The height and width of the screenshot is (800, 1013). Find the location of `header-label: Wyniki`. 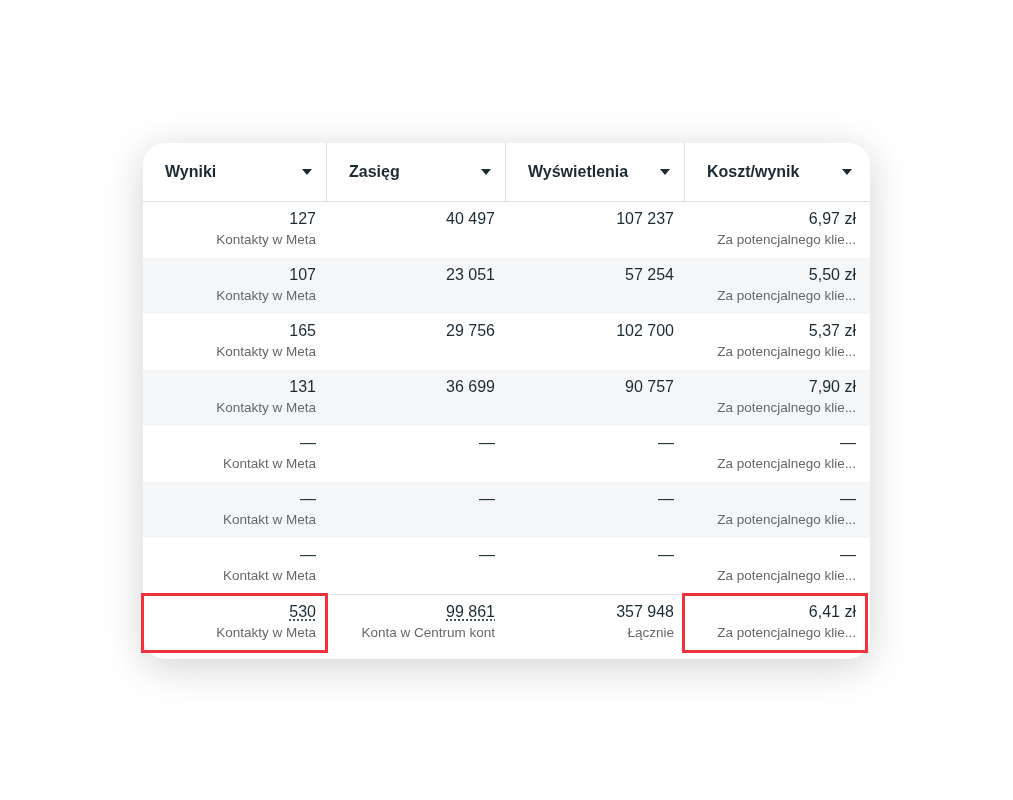

header-label: Wyniki is located at coordinates (191, 172).